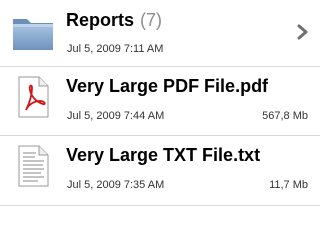 The width and height of the screenshot is (320, 240). Describe the element at coordinates (163, 155) in the screenshot. I see `txt-file-name: Very Large TXT File.txt` at that location.